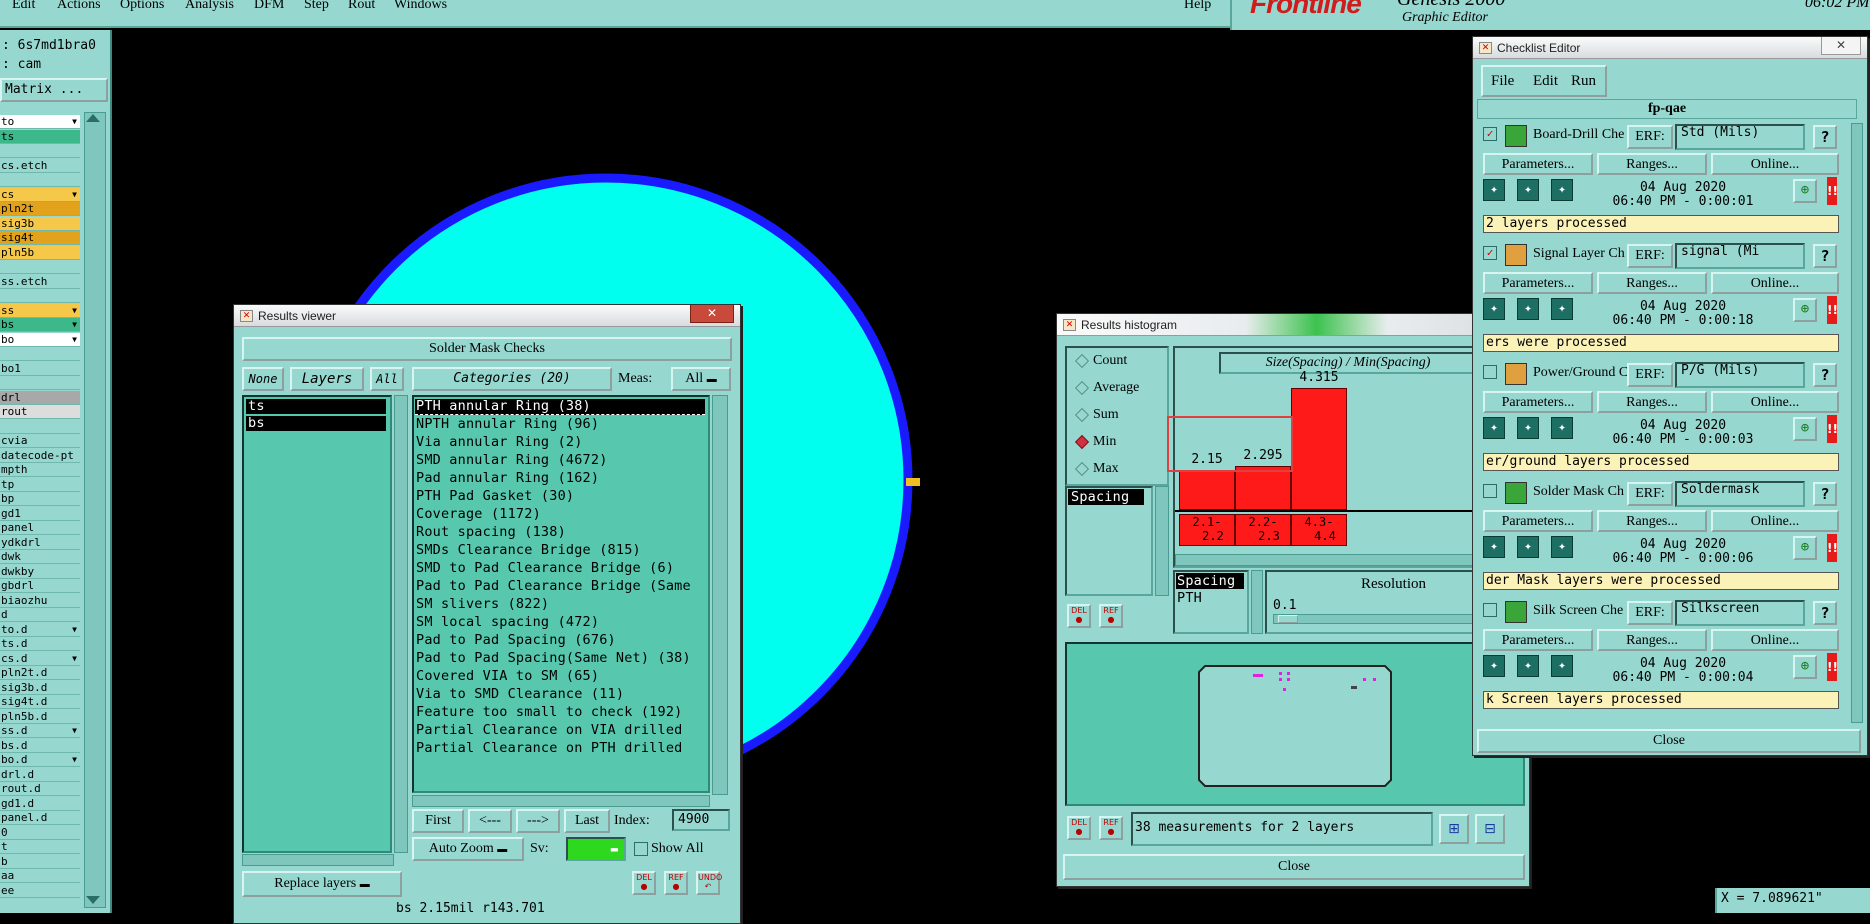 The image size is (1870, 924). Describe the element at coordinates (40, 861) in the screenshot. I see `layer-row: b` at that location.